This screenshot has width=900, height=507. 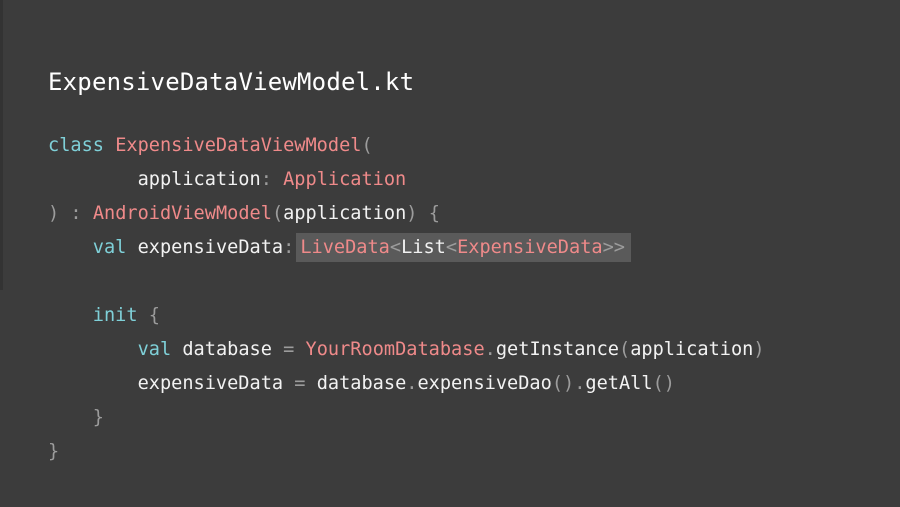 What do you see at coordinates (406, 418) in the screenshot?
I see `code-line-9: }` at bounding box center [406, 418].